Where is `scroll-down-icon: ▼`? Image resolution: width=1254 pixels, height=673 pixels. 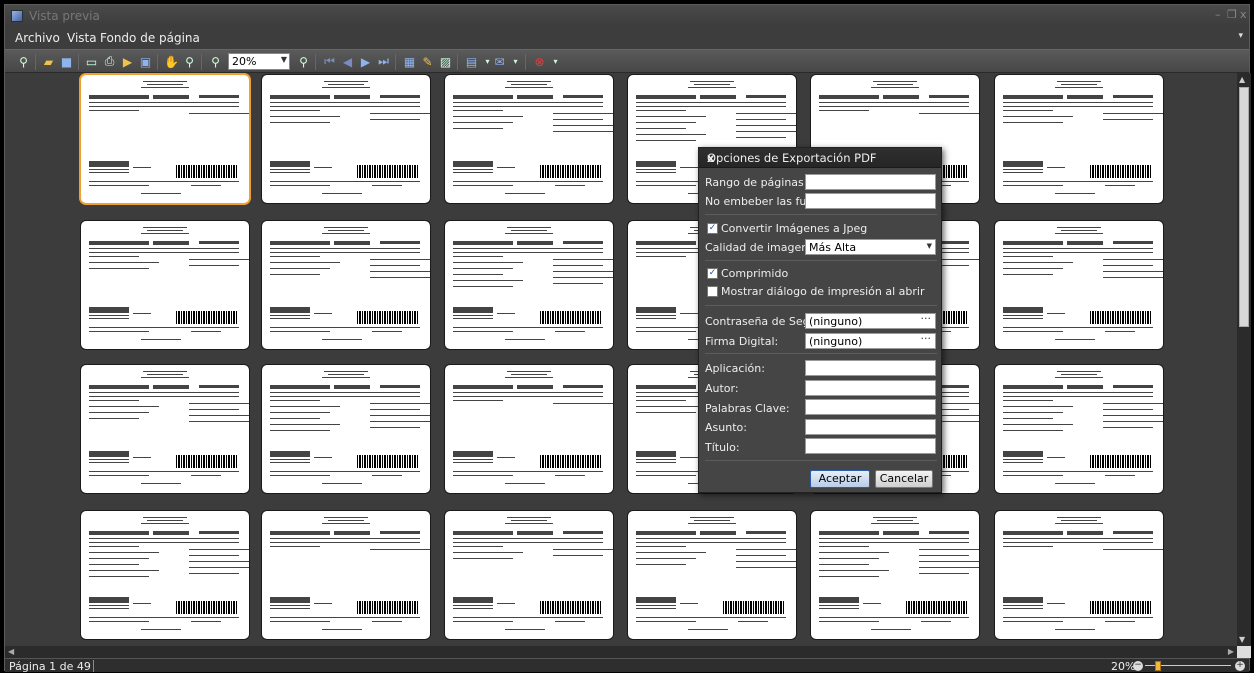 scroll-down-icon: ▼ is located at coordinates (1242, 639).